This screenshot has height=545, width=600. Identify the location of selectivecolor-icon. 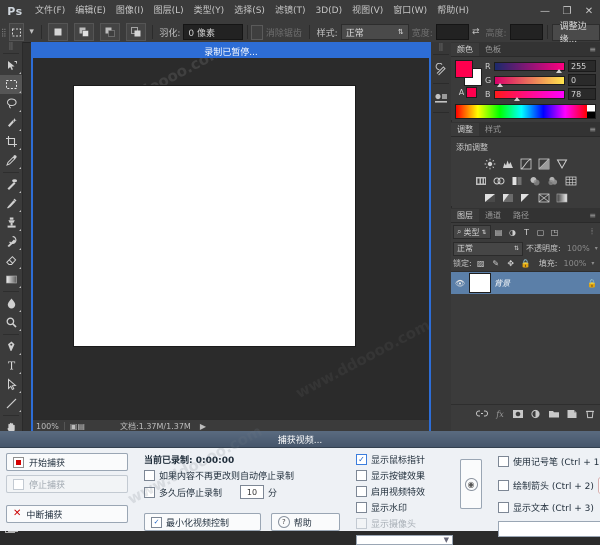
(544, 197).